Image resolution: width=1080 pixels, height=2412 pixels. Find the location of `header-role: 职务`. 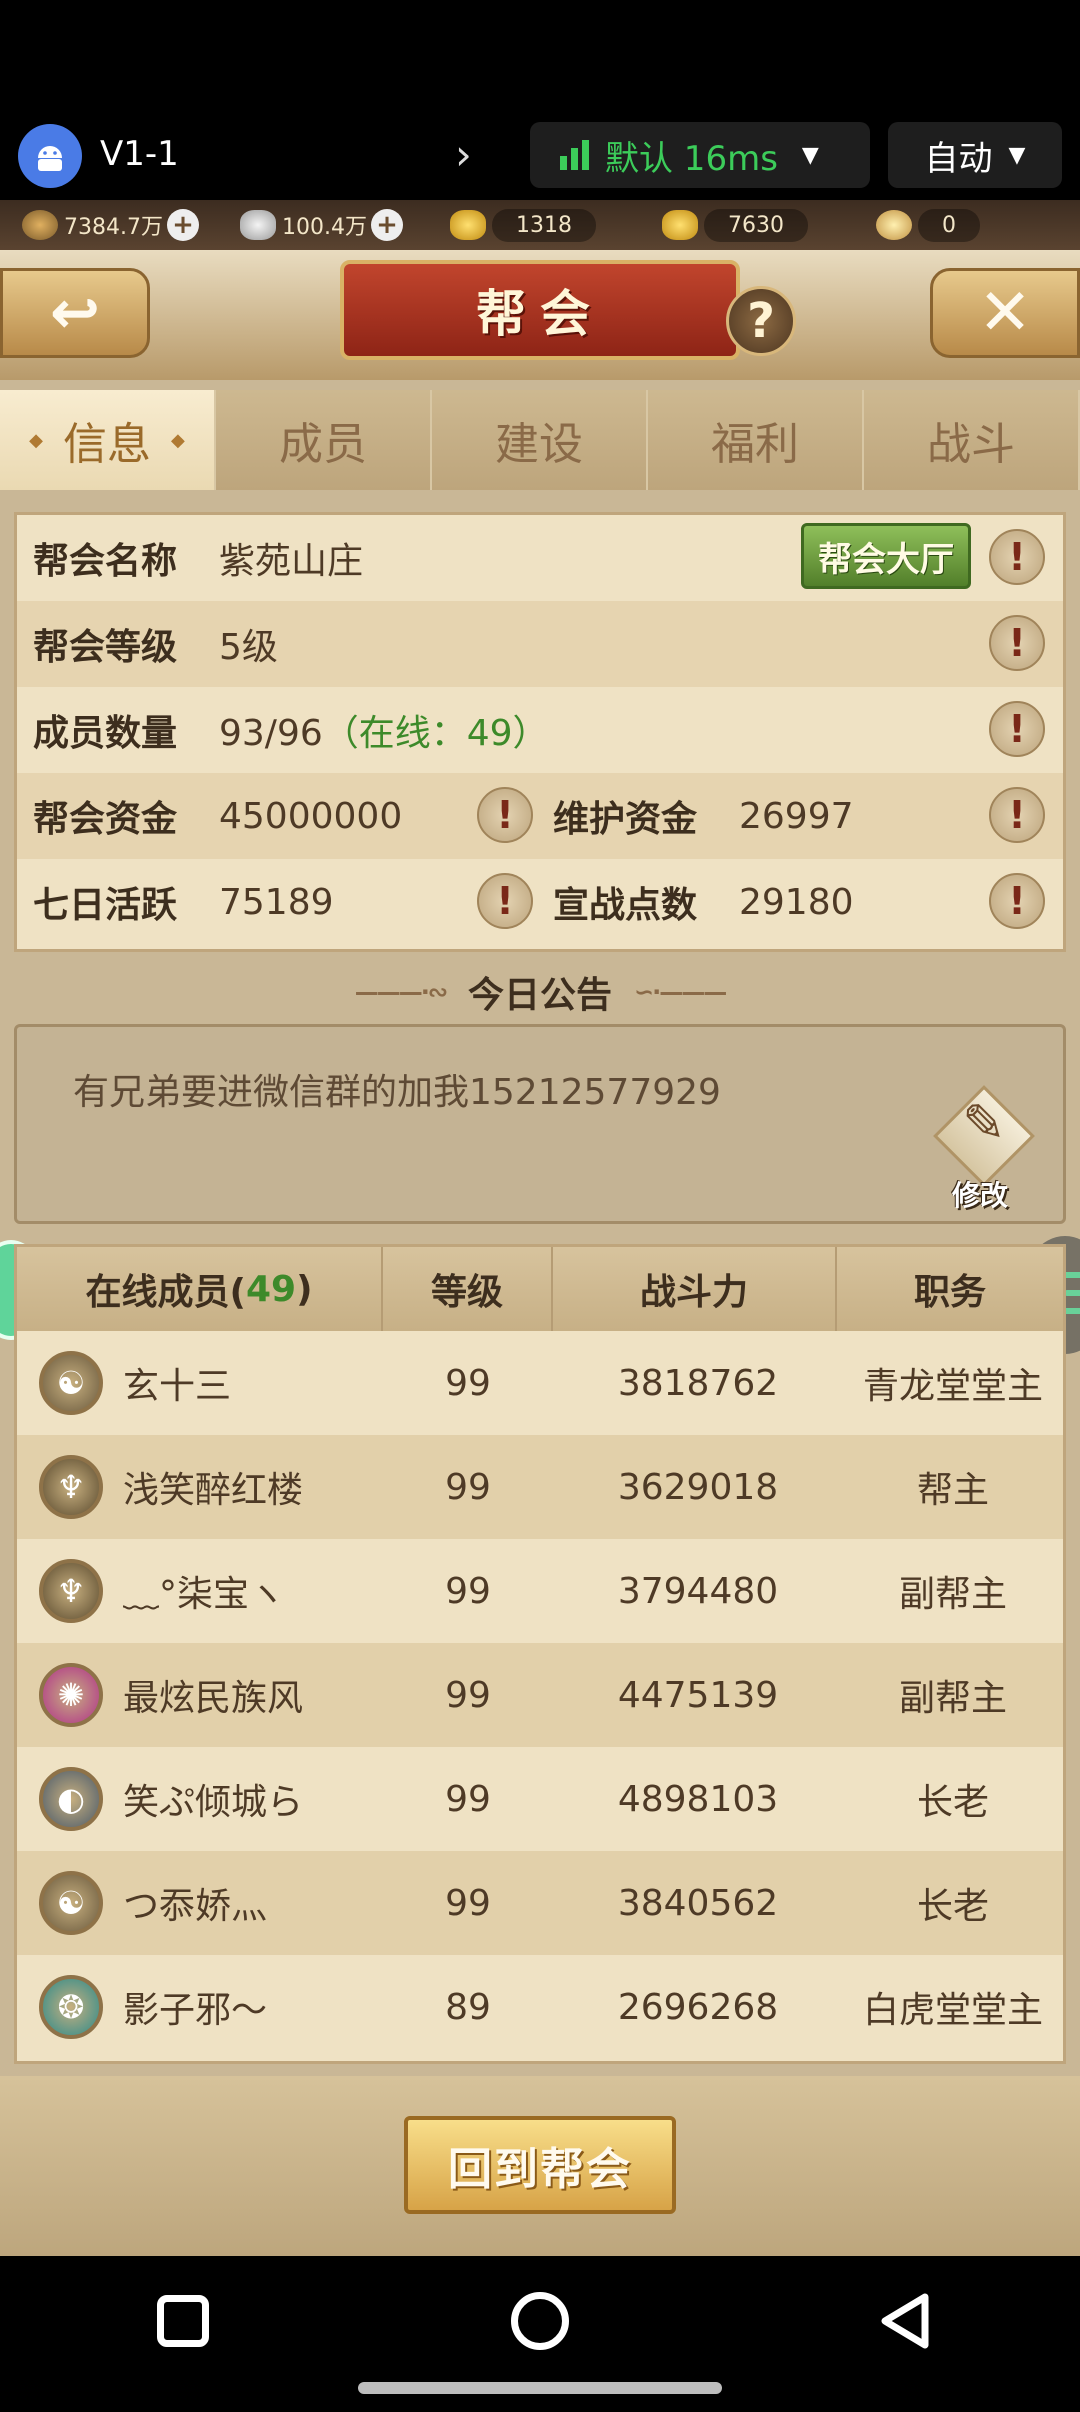

header-role: 职务 is located at coordinates (950, 1289).